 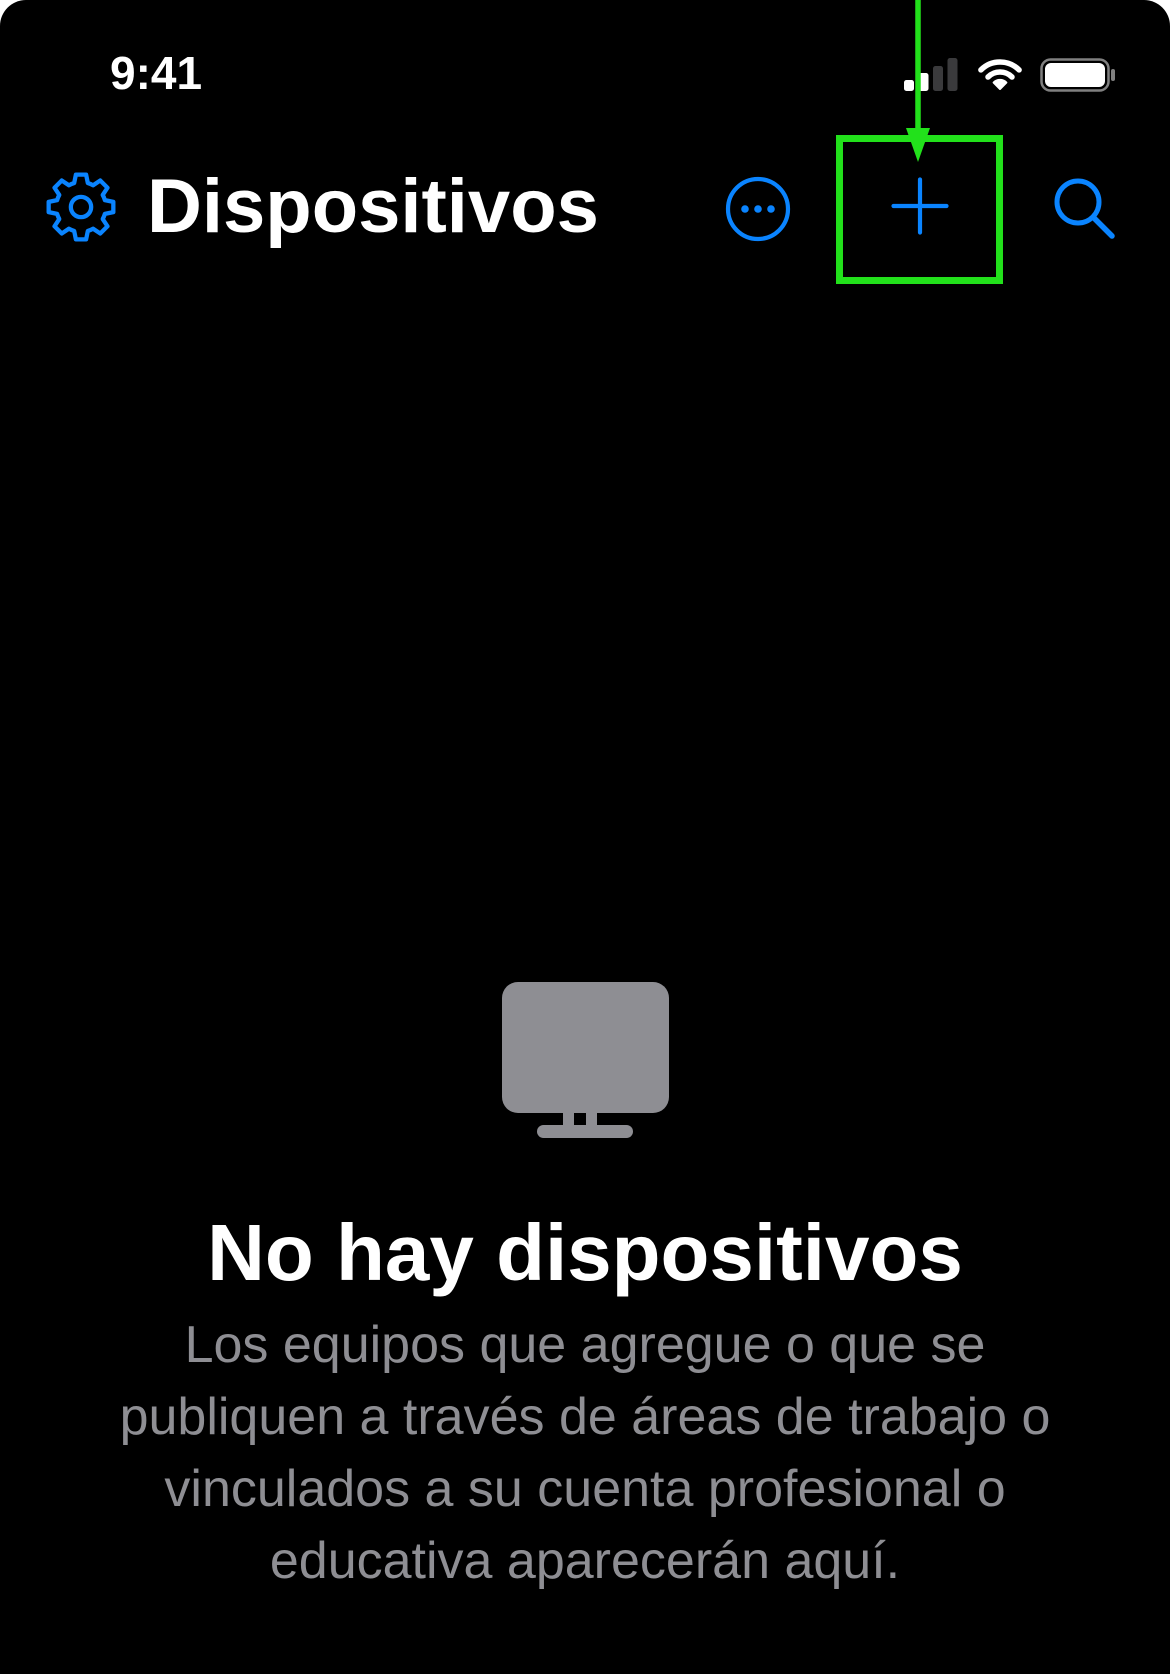 I want to click on magnifying-glass-icon, so click(x=1084, y=208).